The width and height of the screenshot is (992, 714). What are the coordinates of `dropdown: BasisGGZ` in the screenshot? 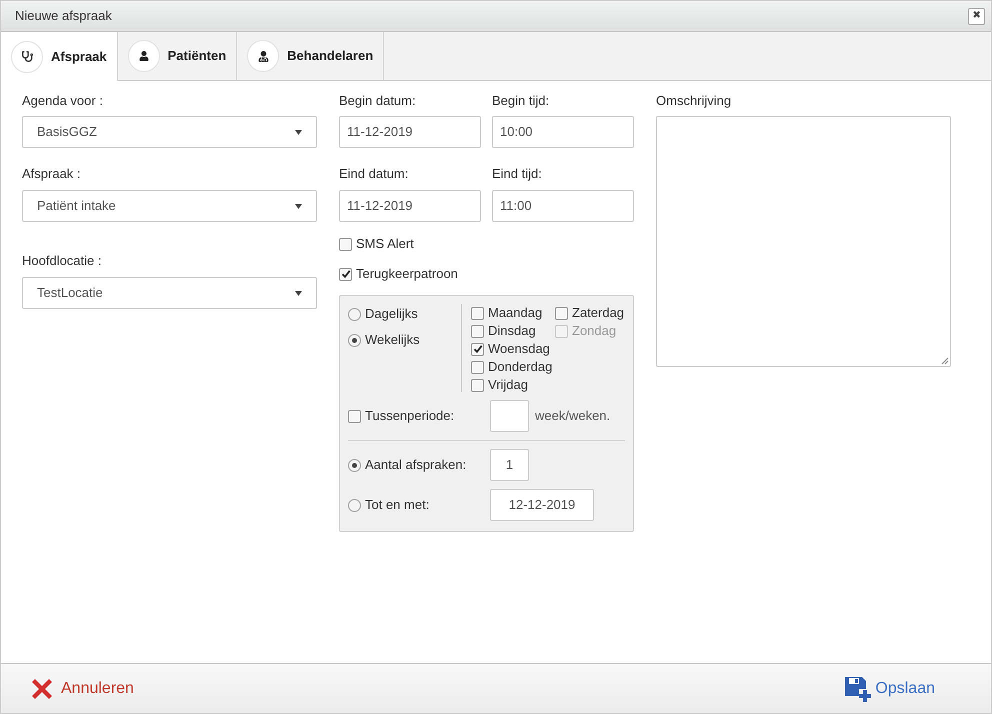 It's located at (169, 132).